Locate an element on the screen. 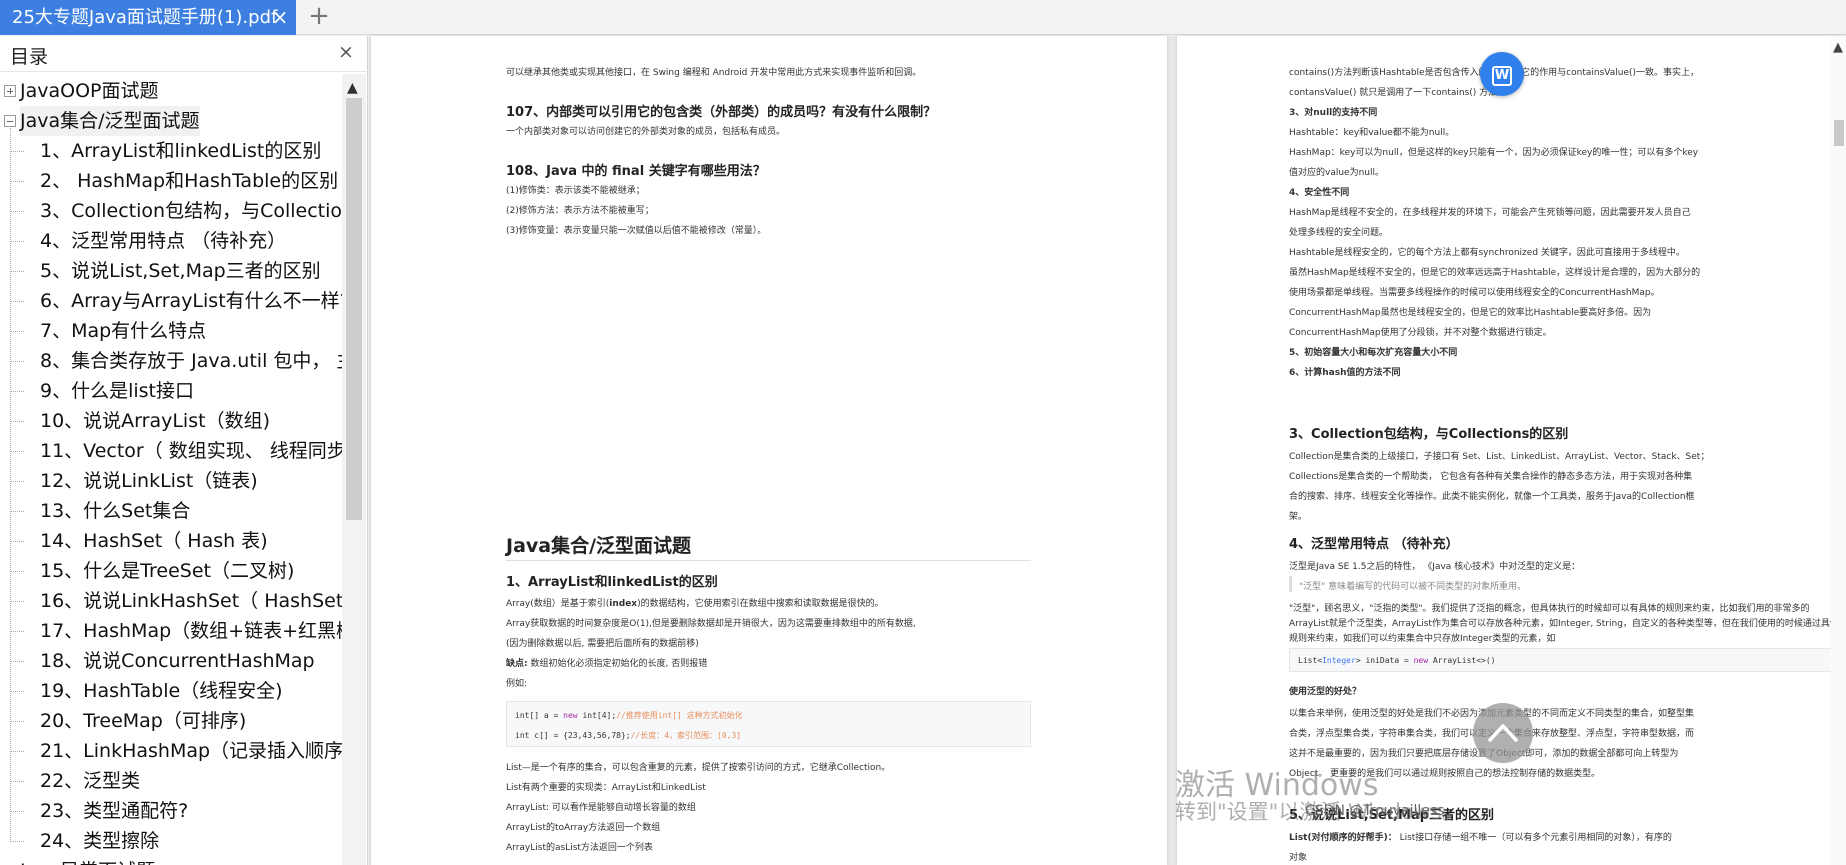 Image resolution: width=1846 pixels, height=865 pixels. blockquote-text: "泛型" 意味着编写的代码可以被不同类型的对象所重用。 is located at coordinates (1413, 587).